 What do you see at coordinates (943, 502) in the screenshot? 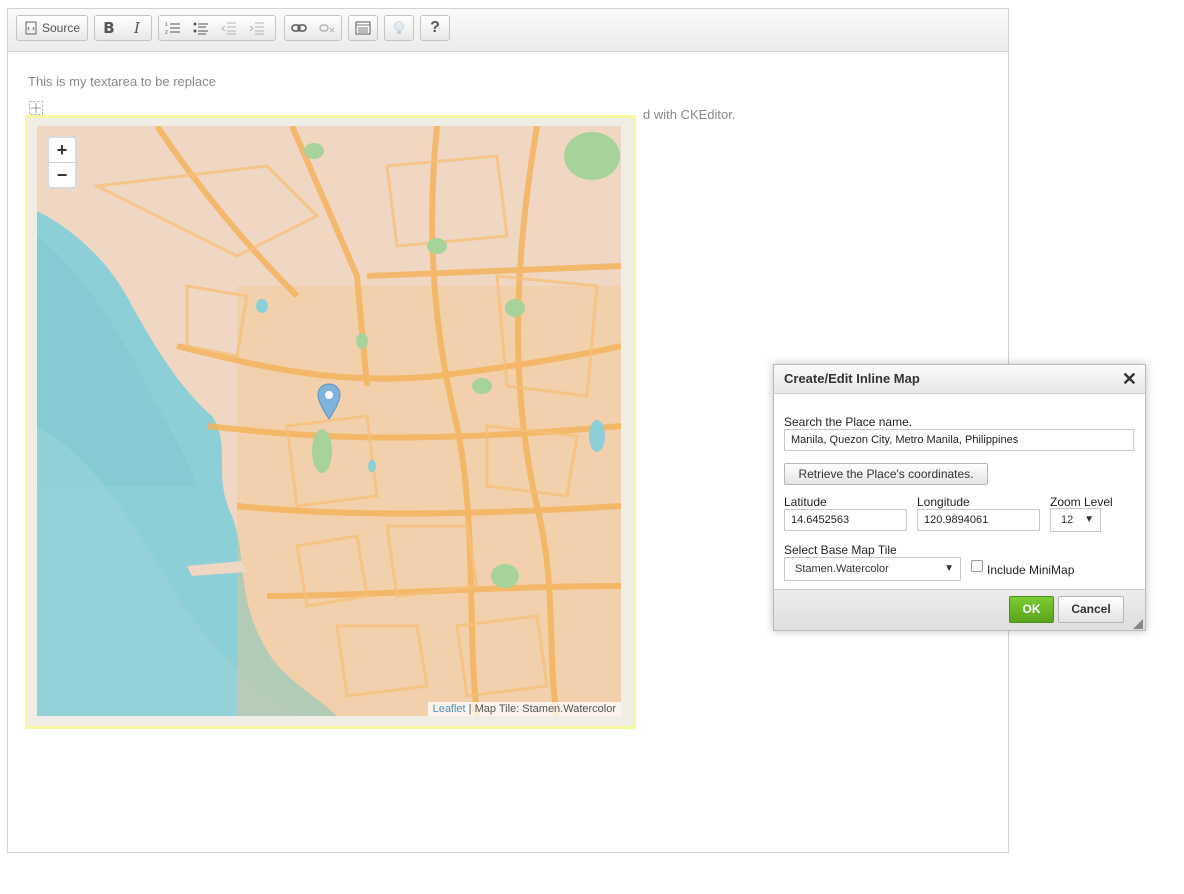
I see `longitude-label: Longitude` at bounding box center [943, 502].